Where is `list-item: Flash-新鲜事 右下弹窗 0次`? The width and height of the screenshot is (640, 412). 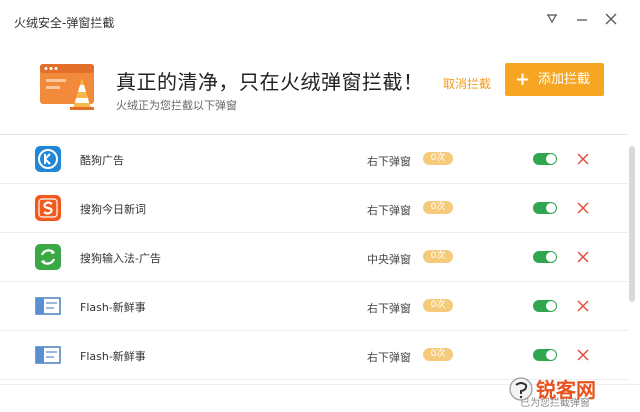 list-item: Flash-新鲜事 右下弹窗 0次 is located at coordinates (314, 306).